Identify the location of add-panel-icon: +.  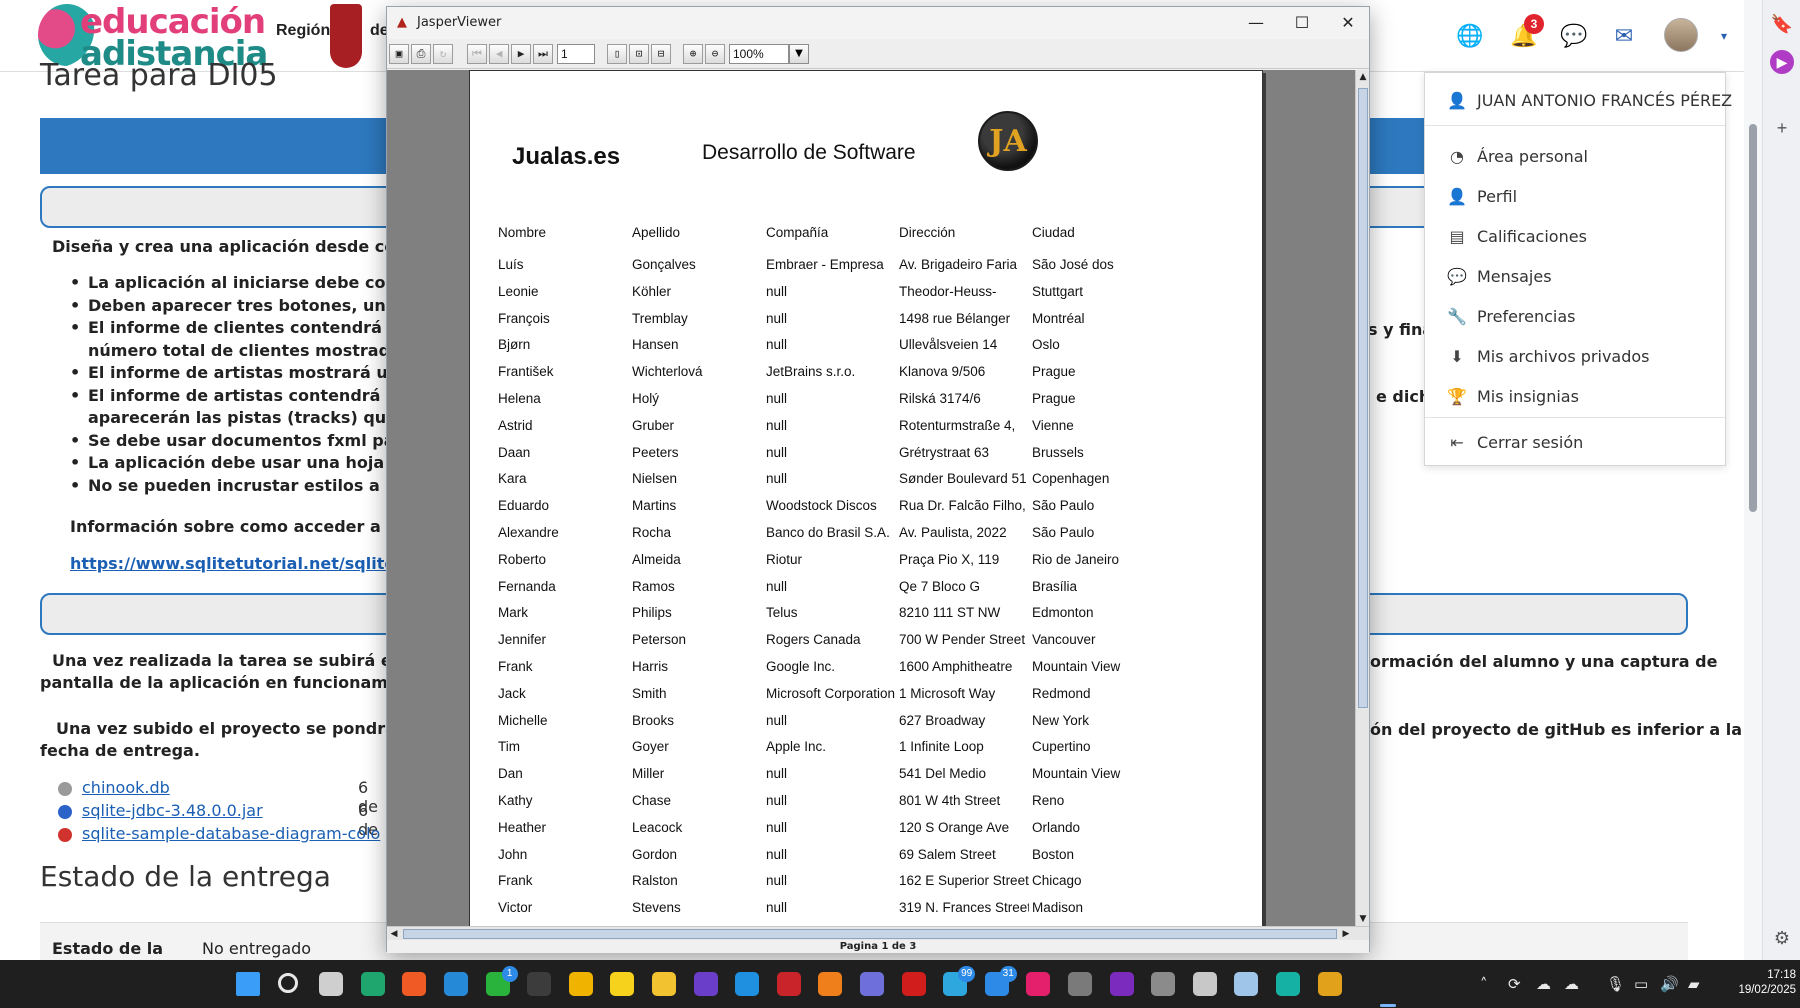
(1782, 128).